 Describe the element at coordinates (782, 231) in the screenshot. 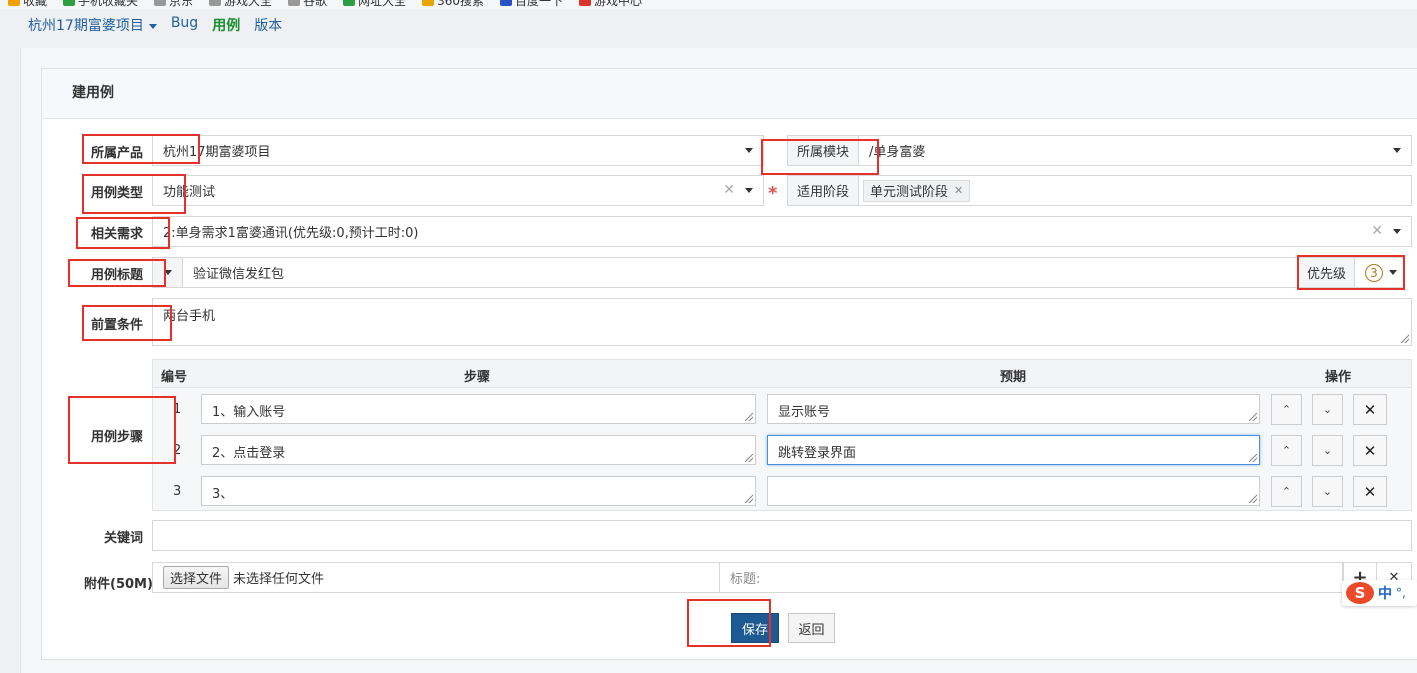

I see `story-select: 2:单身需求1富婆通讯(优先级:0,预计工时:0) ✕` at that location.